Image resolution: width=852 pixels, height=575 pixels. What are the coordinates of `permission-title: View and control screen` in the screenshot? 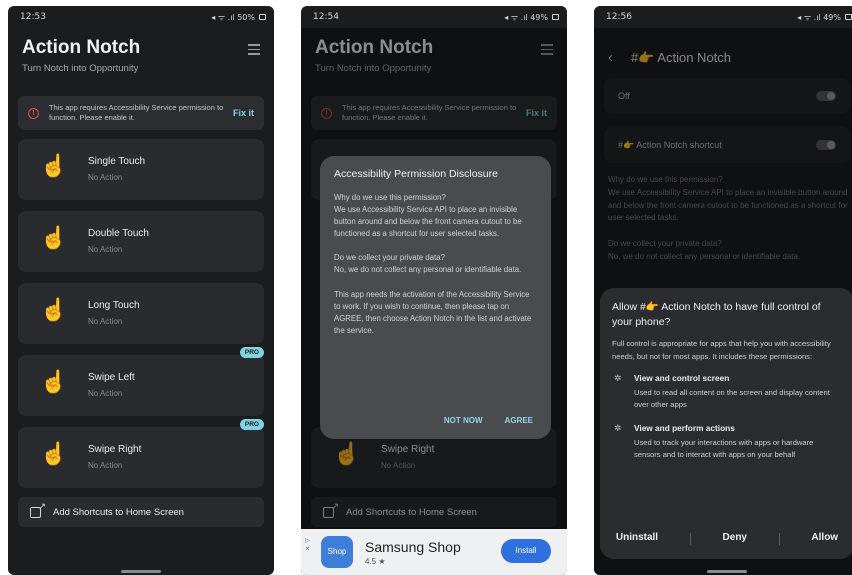 It's located at (682, 377).